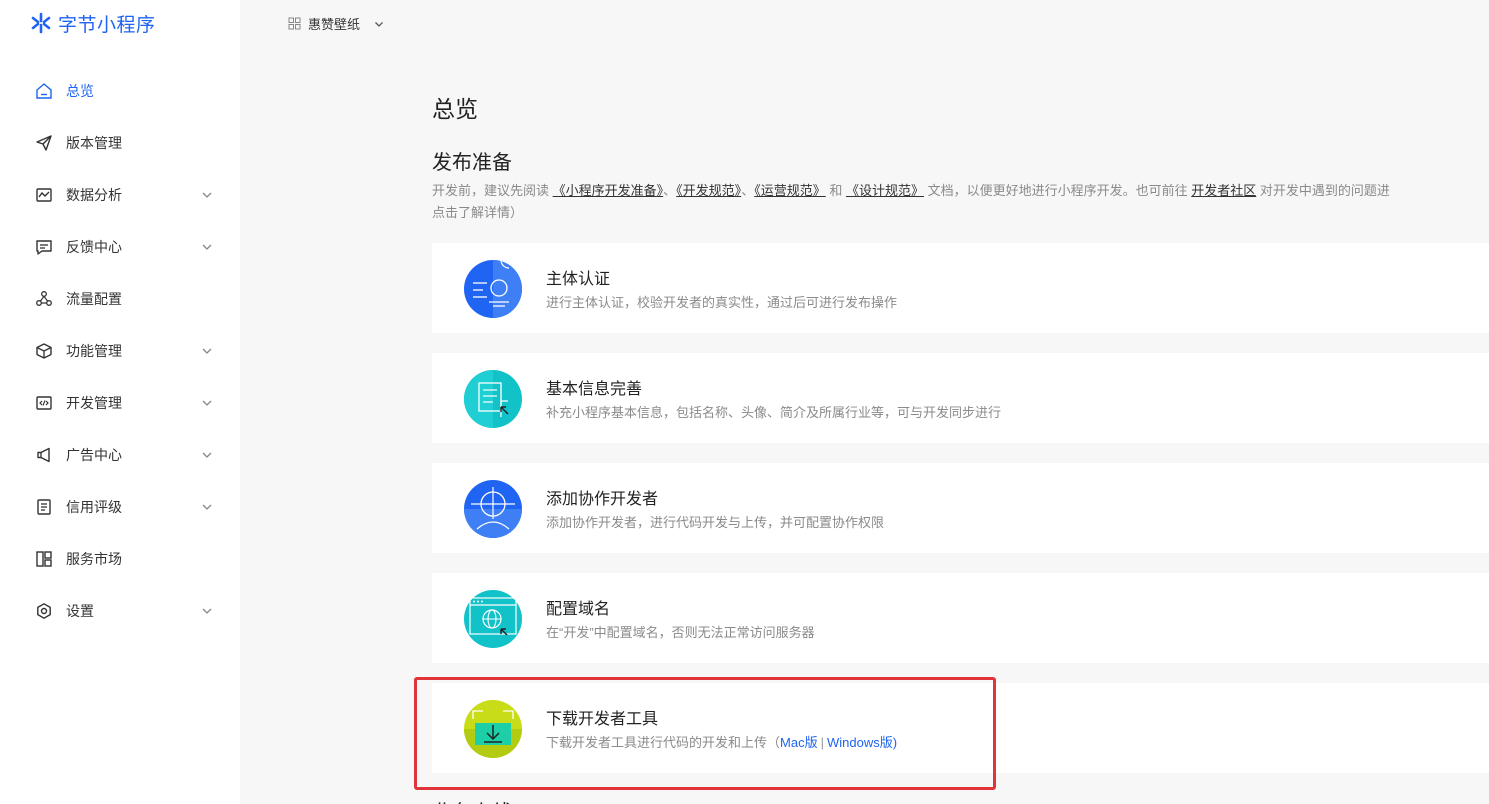 The image size is (1489, 804). I want to click on message-icon, so click(44, 247).